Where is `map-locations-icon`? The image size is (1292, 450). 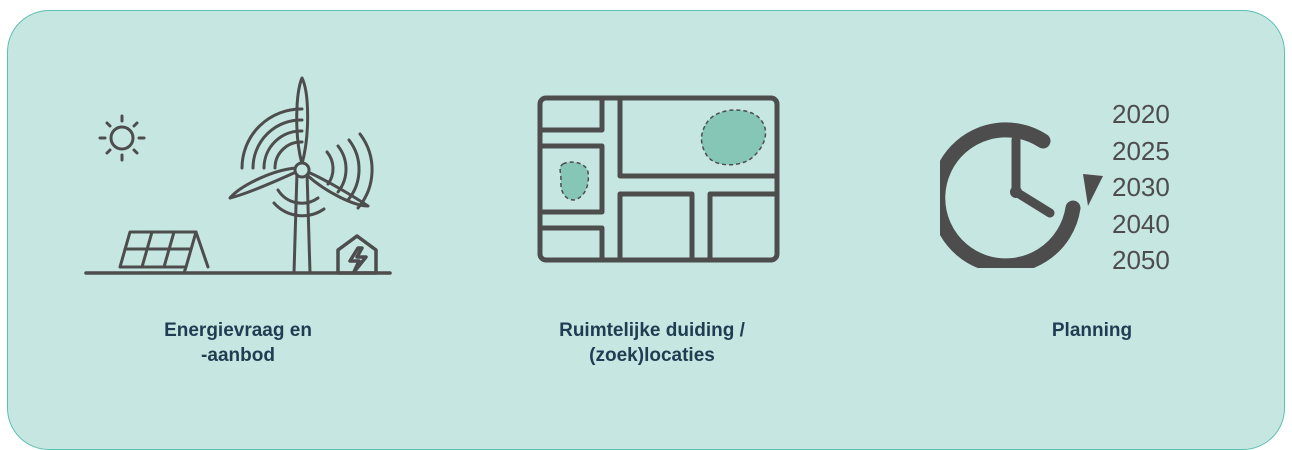 map-locations-icon is located at coordinates (658, 179).